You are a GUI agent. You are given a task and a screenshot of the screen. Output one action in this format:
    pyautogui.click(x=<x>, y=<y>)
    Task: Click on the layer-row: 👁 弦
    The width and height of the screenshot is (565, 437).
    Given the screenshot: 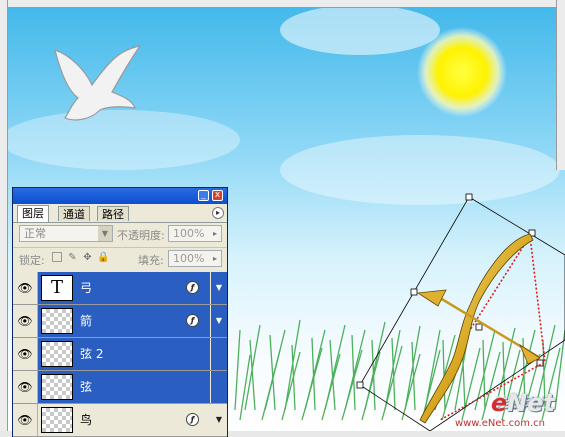 What is the action you would take?
    pyautogui.click(x=120, y=387)
    